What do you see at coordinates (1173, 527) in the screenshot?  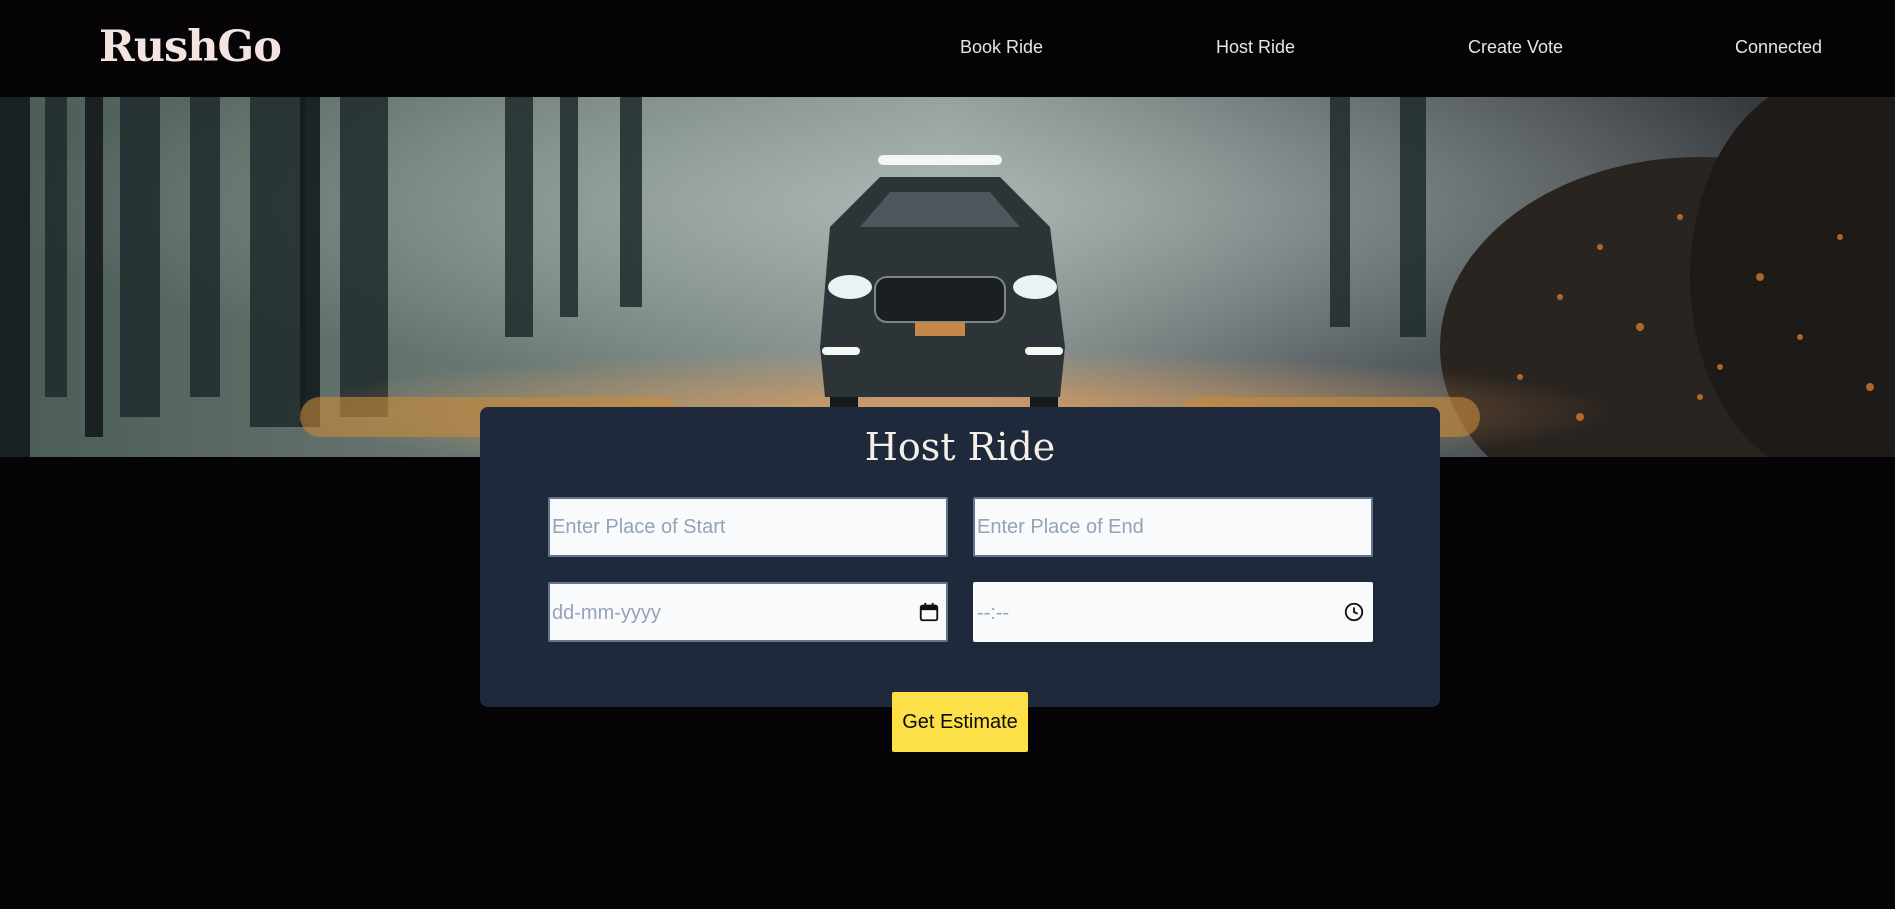 I see `end-place-input` at bounding box center [1173, 527].